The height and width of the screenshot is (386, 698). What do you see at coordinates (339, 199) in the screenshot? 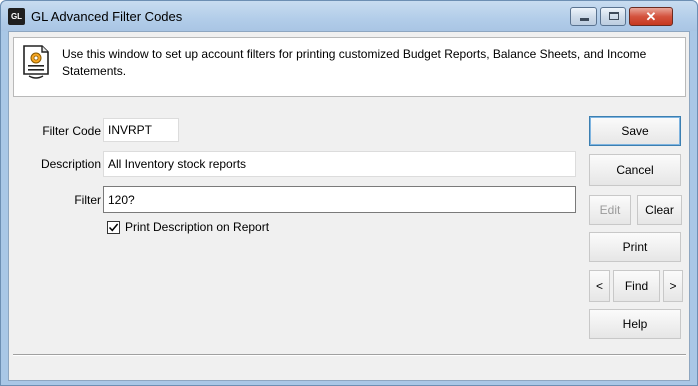
I see `filter-input` at bounding box center [339, 199].